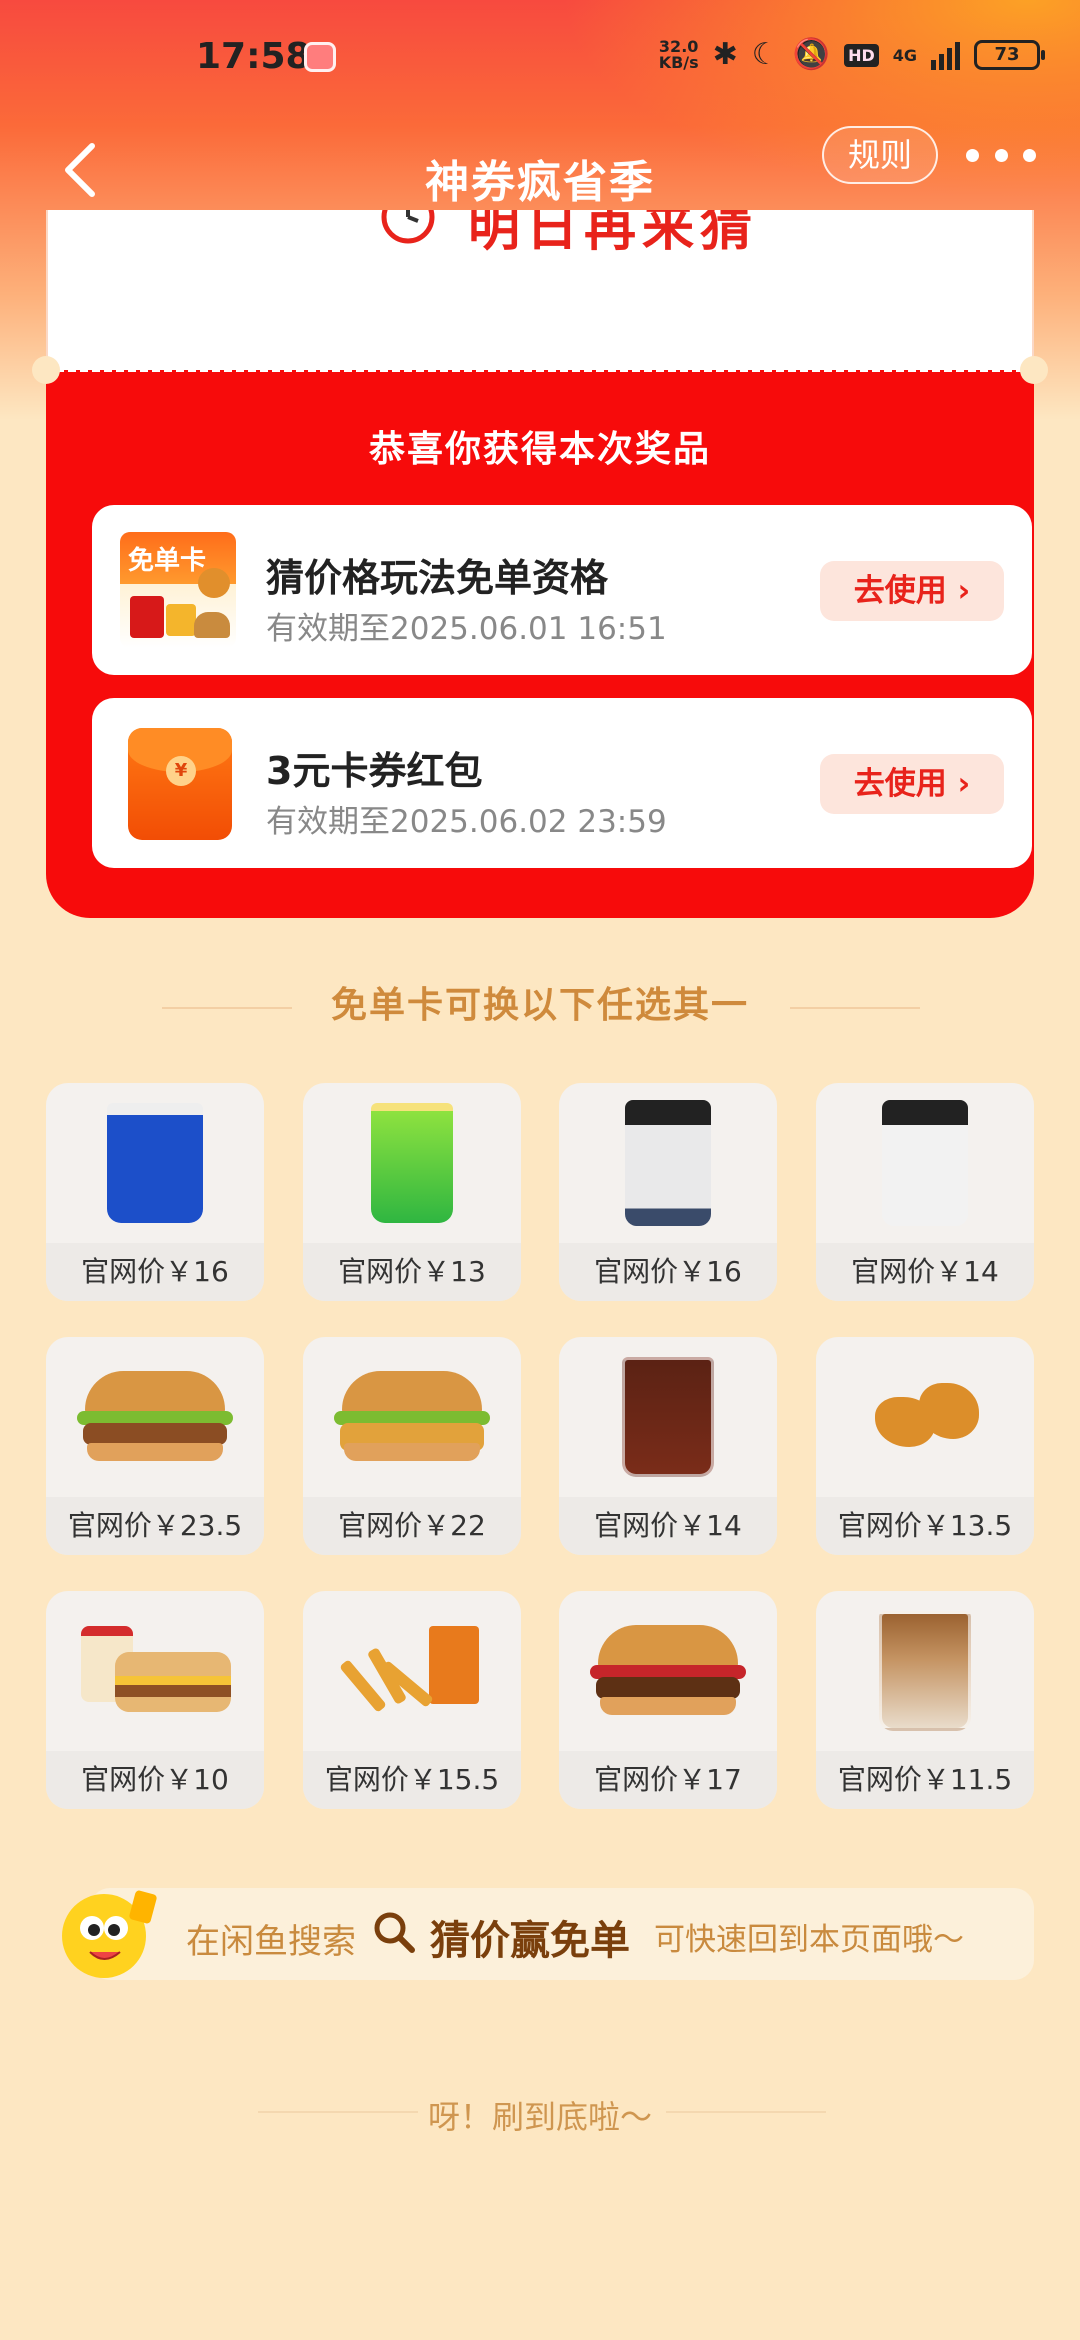 The width and height of the screenshot is (1080, 2340). I want to click on more-options-button, so click(1001, 155).